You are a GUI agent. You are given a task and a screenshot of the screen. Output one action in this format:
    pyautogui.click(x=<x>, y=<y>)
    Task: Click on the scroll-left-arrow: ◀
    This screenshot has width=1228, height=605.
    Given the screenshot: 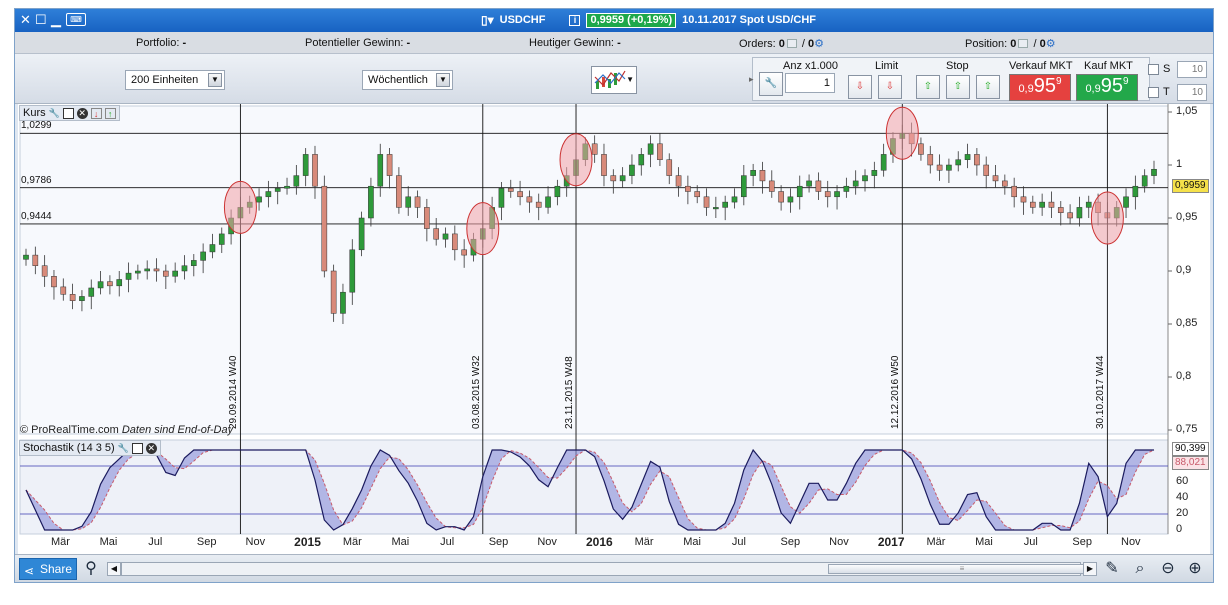 What is the action you would take?
    pyautogui.click(x=114, y=569)
    